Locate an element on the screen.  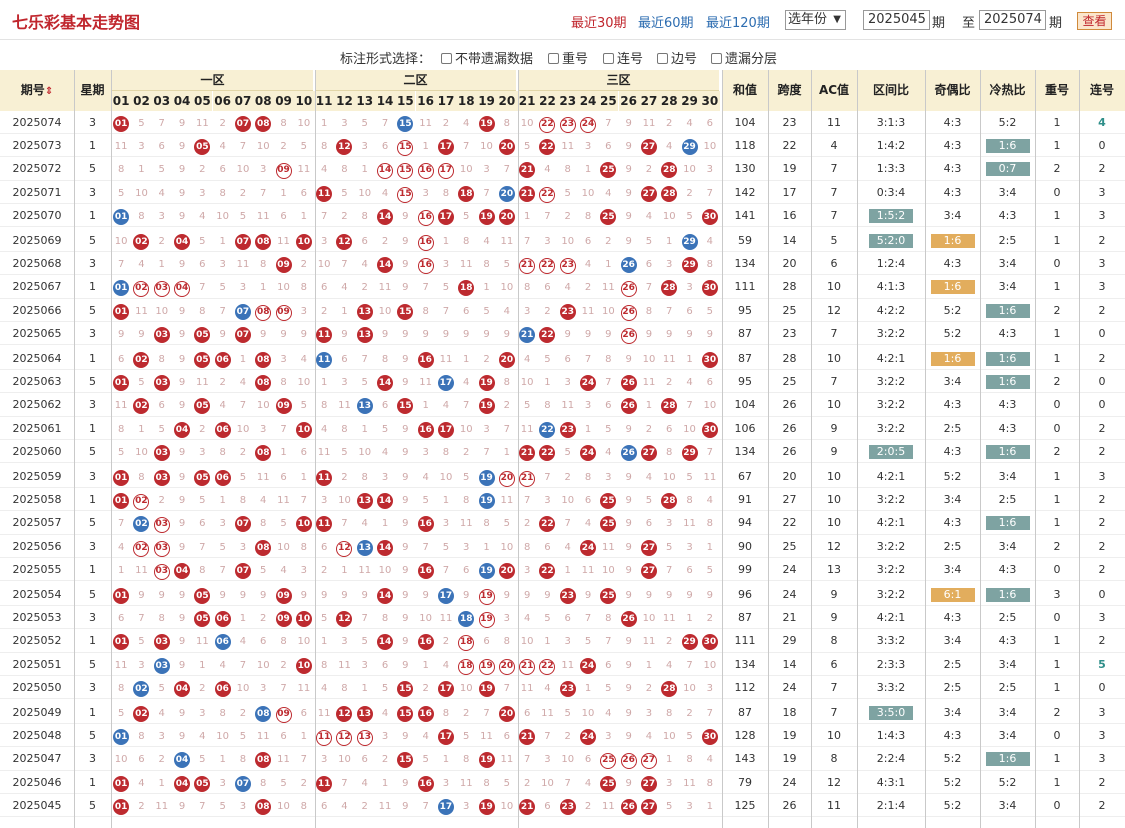
option-consecutive: 连号 is located at coordinates (623, 57).